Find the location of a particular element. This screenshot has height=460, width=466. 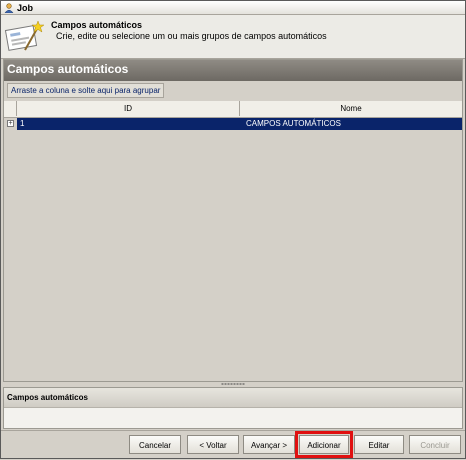

details-panel: Campos automáticos is located at coordinates (233, 408).